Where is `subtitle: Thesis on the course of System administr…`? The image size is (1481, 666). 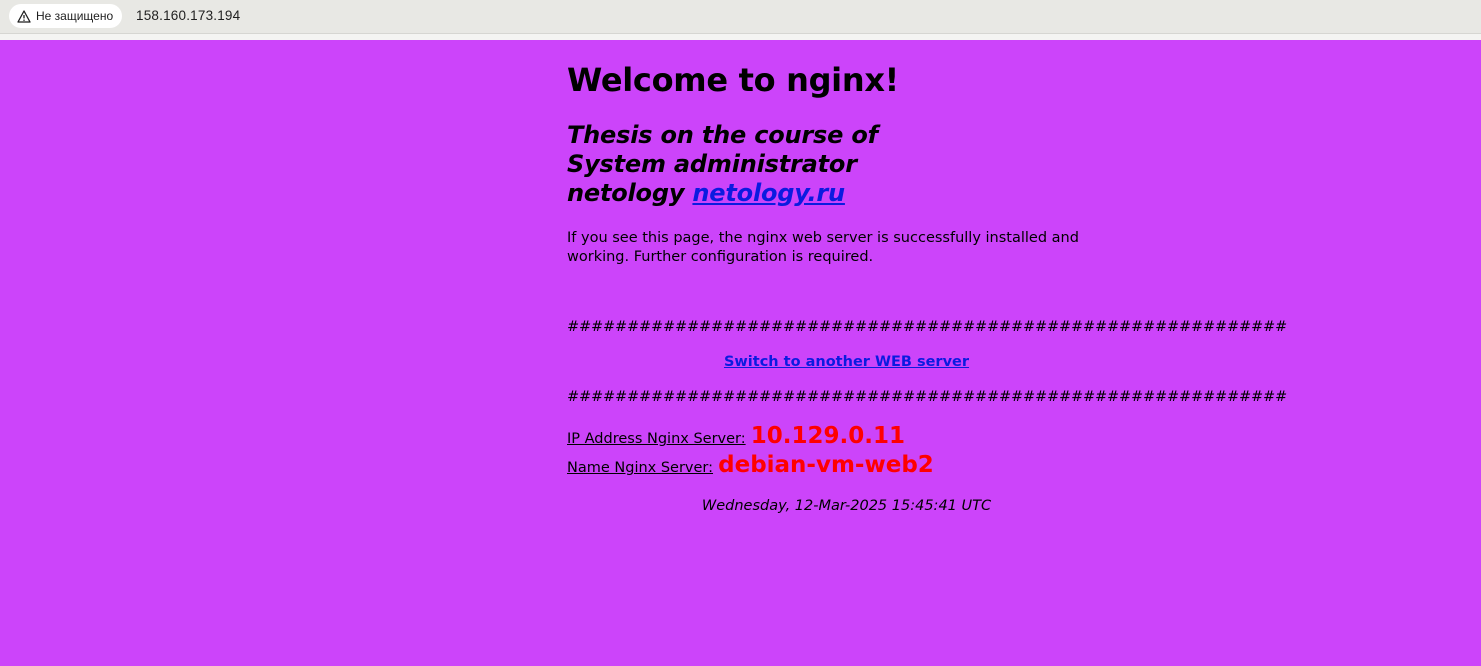 subtitle: Thesis on the course of System administr… is located at coordinates (722, 164).